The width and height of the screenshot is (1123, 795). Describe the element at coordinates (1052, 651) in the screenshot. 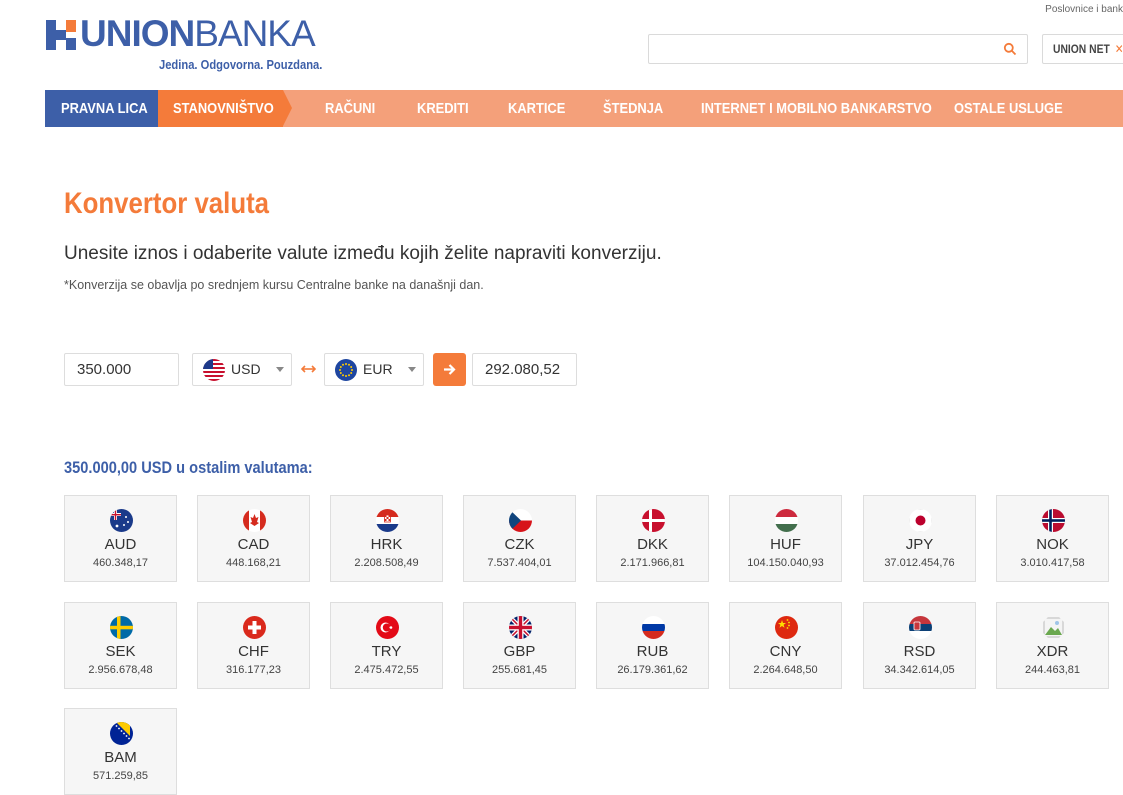

I see `currency-code: XDR` at that location.